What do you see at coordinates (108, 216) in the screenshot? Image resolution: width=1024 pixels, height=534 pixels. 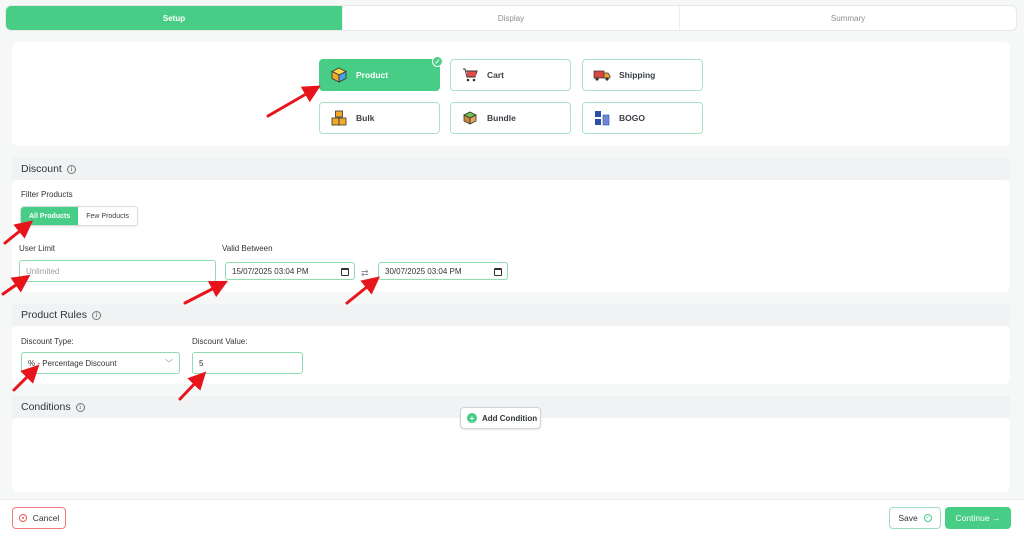 I see `filter-few-products: Few Products` at bounding box center [108, 216].